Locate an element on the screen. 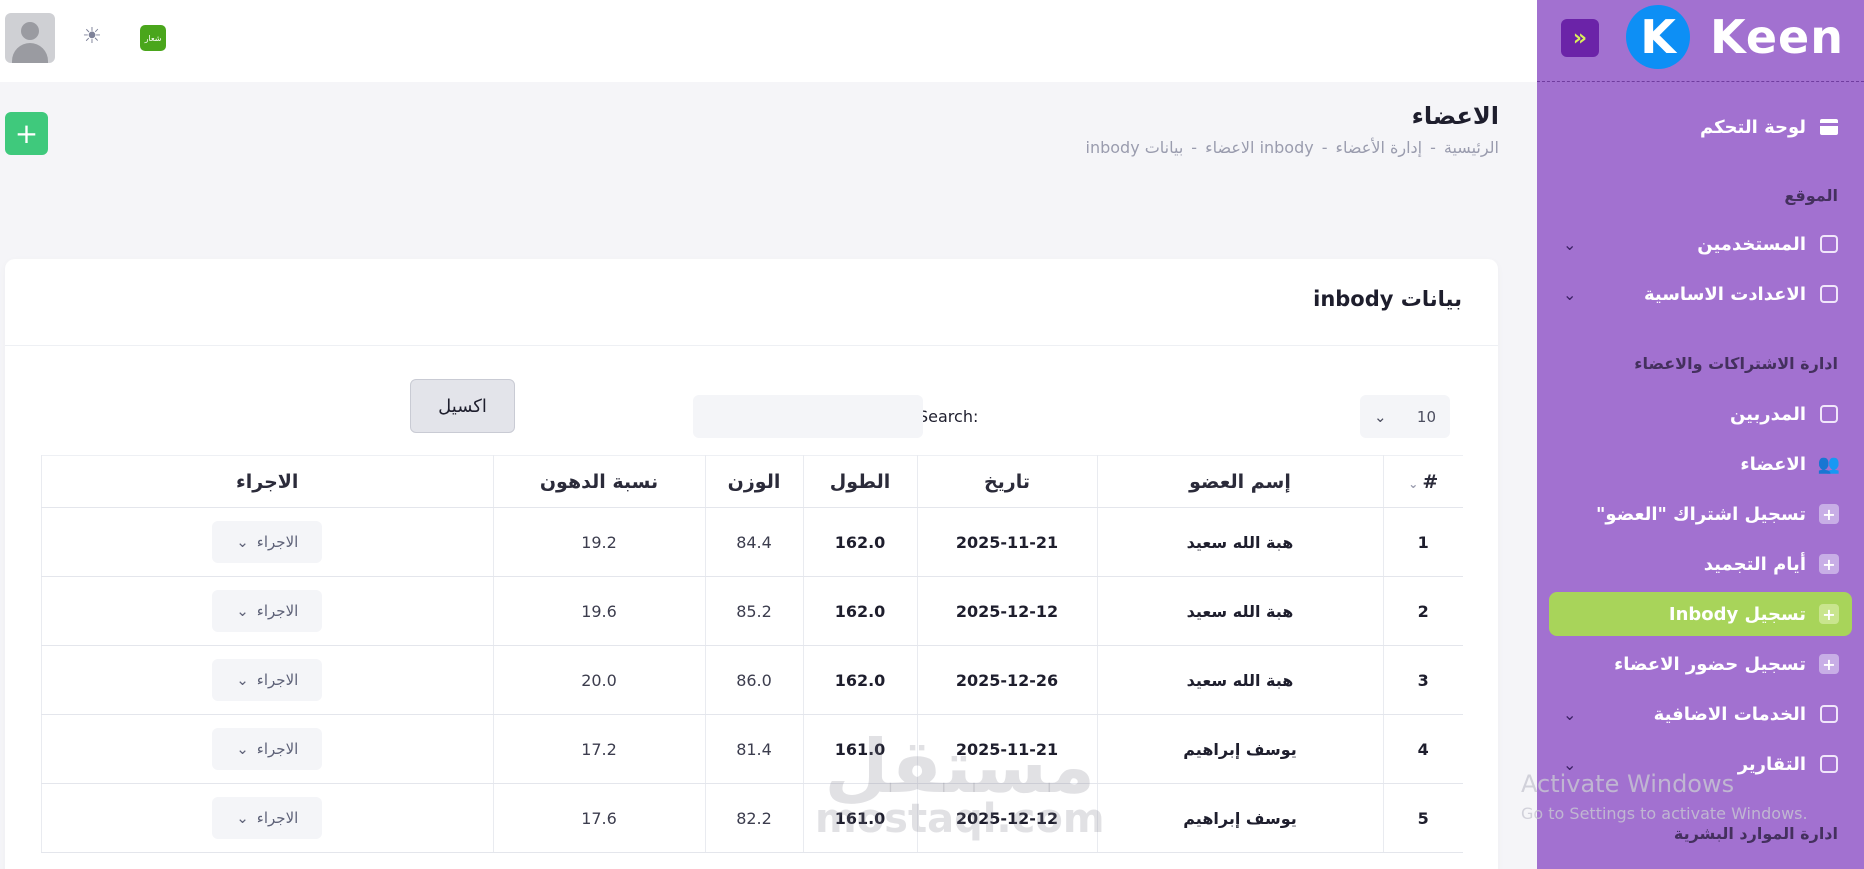 The image size is (1864, 869). sidebar-item-services: الخدمات الاضافية ⌄ is located at coordinates (1700, 714).